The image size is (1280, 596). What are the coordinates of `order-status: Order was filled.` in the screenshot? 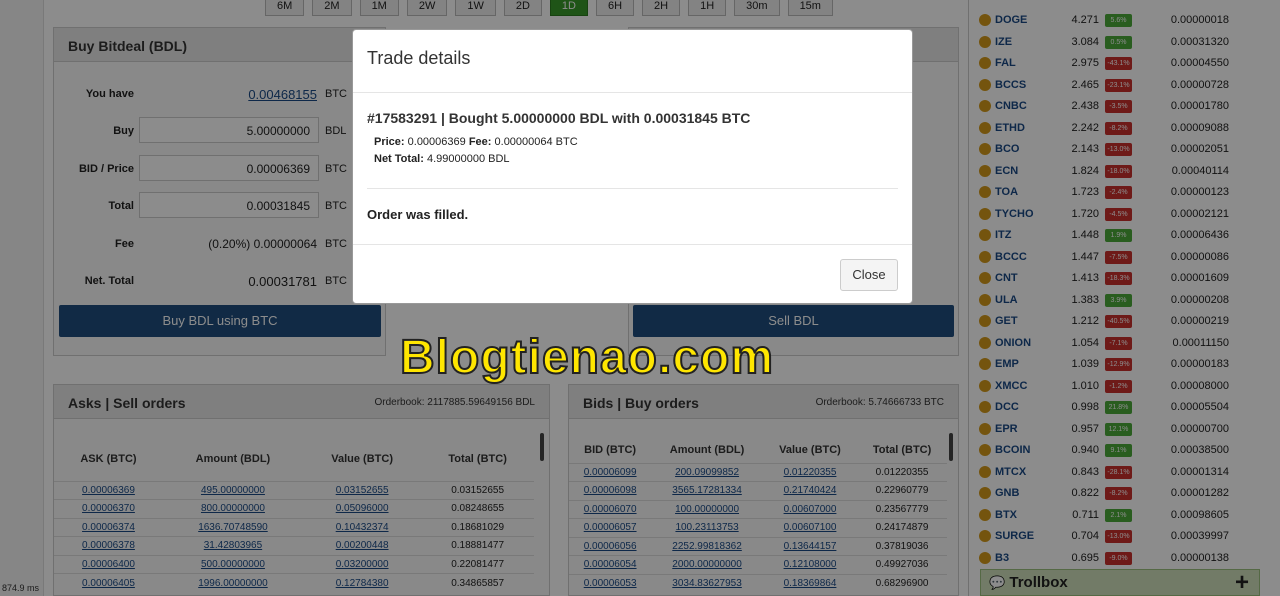 It's located at (418, 214).